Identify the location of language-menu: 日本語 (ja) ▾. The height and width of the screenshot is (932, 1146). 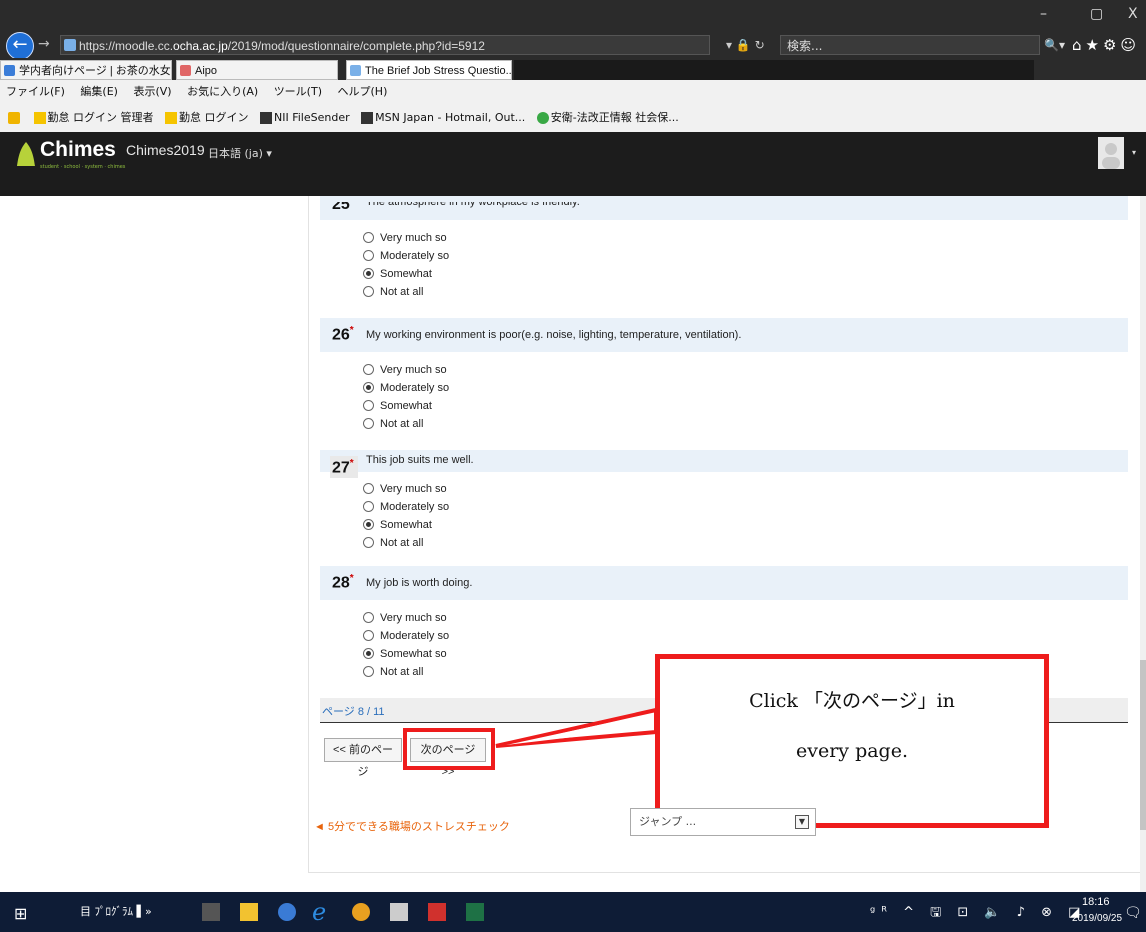
(240, 153).